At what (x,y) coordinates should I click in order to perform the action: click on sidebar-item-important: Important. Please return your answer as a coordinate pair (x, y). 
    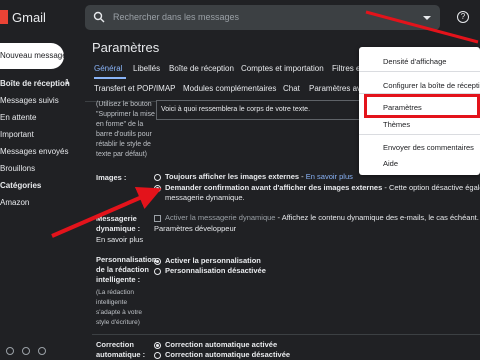
    Looking at the image, I should click on (42, 137).